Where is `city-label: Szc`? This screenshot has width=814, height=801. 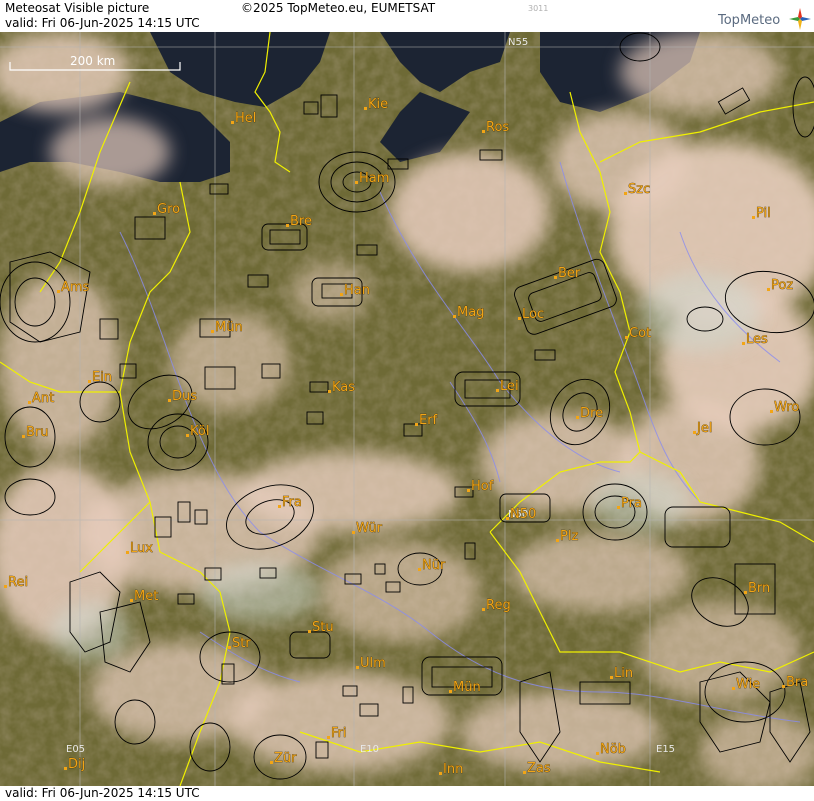 city-label: Szc is located at coordinates (639, 189).